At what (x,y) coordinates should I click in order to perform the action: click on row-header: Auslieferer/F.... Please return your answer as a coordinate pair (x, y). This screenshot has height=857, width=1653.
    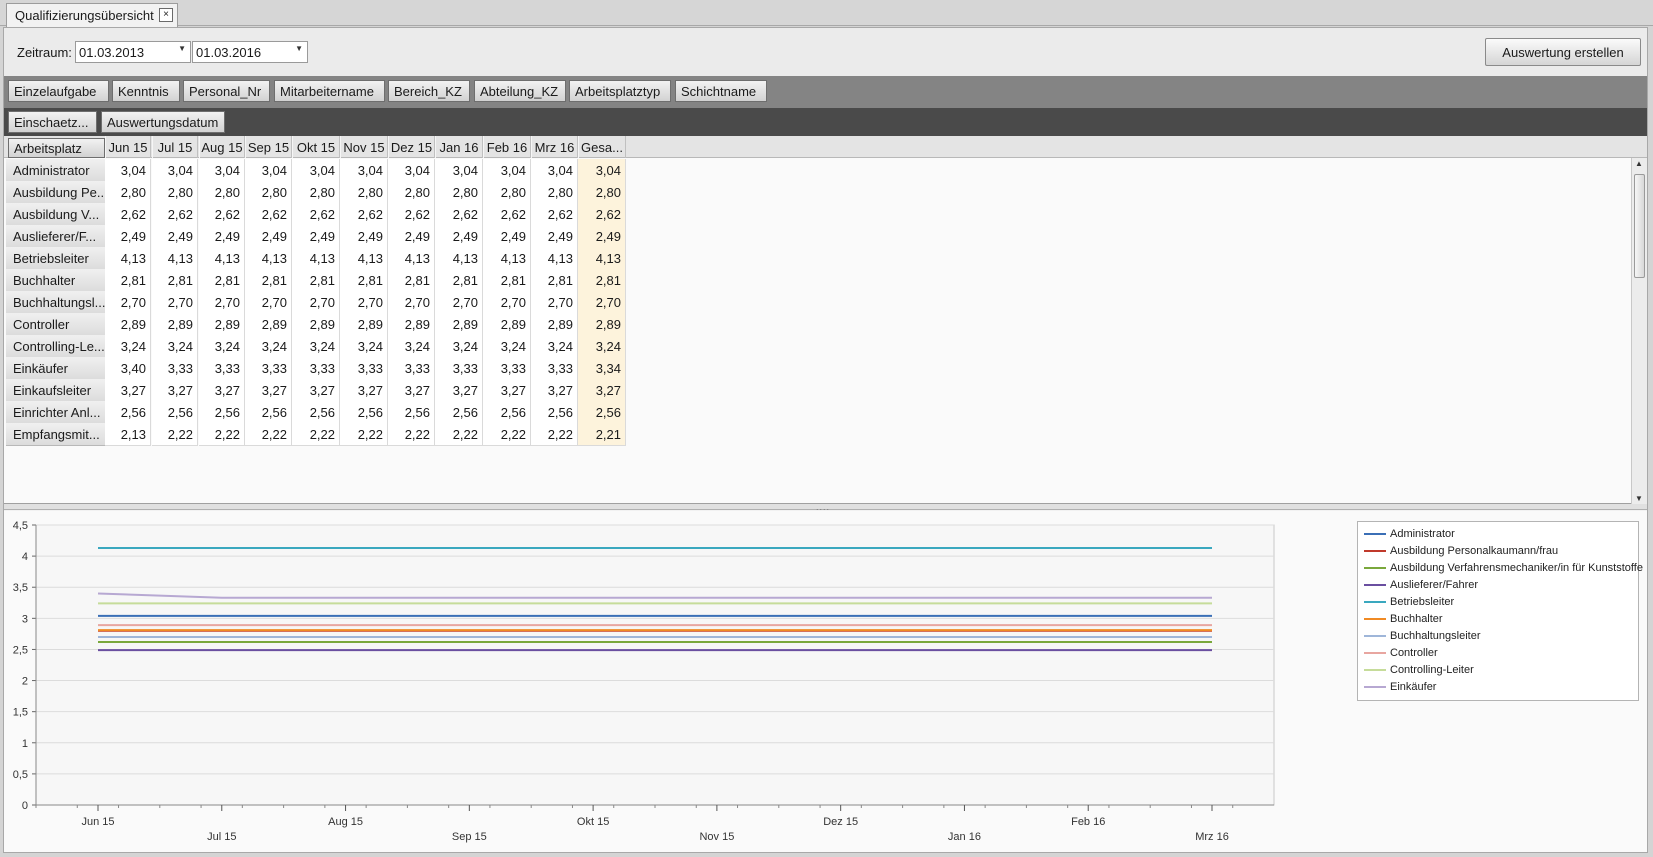
    Looking at the image, I should click on (56, 236).